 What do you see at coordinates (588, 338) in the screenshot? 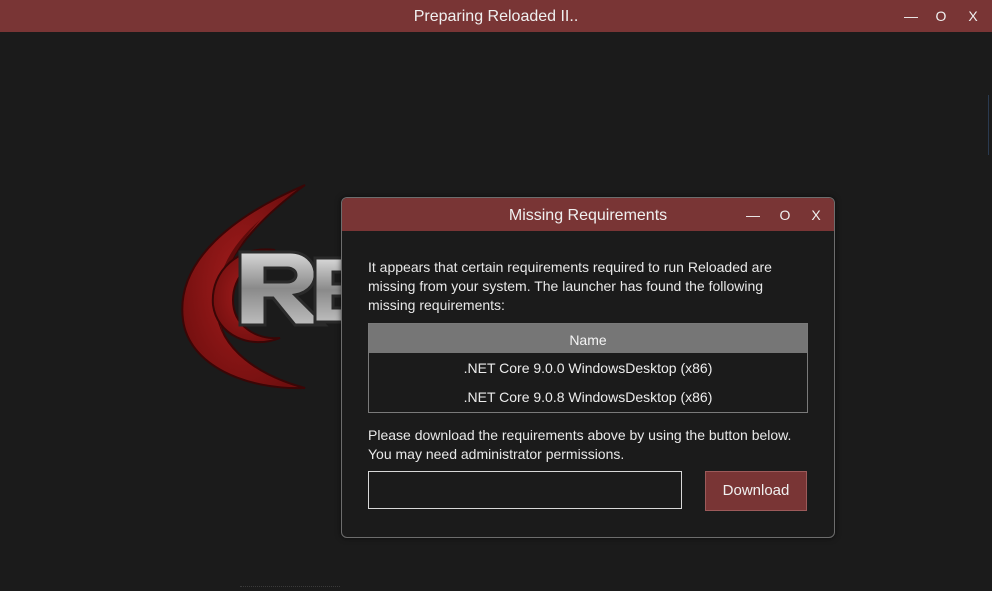
I see `table-header-name: Name` at bounding box center [588, 338].